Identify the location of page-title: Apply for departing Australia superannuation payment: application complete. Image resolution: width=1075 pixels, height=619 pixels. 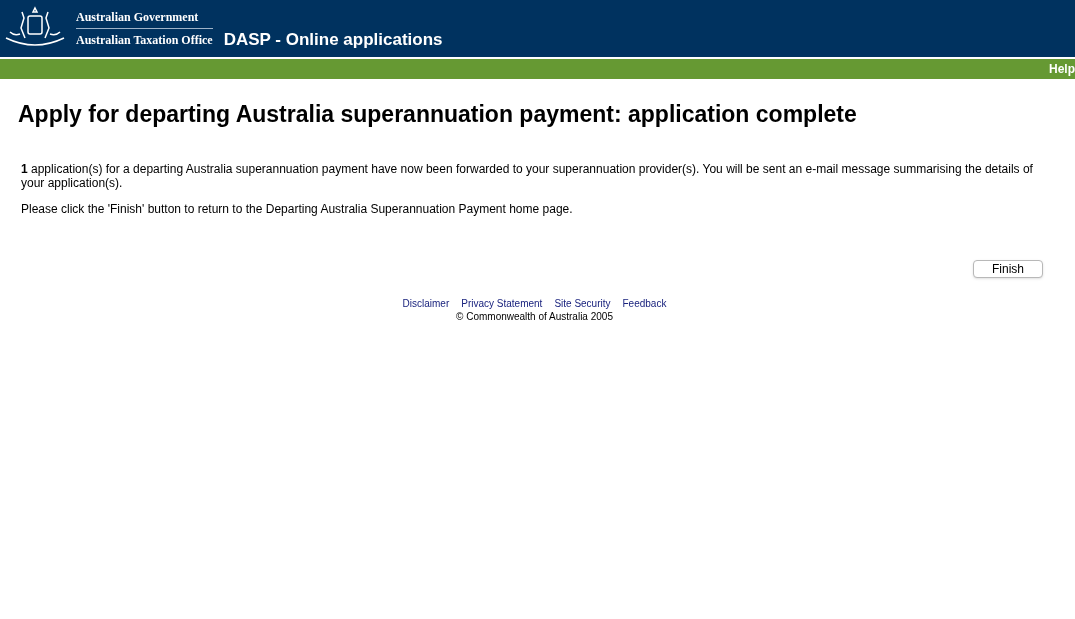
(438, 114).